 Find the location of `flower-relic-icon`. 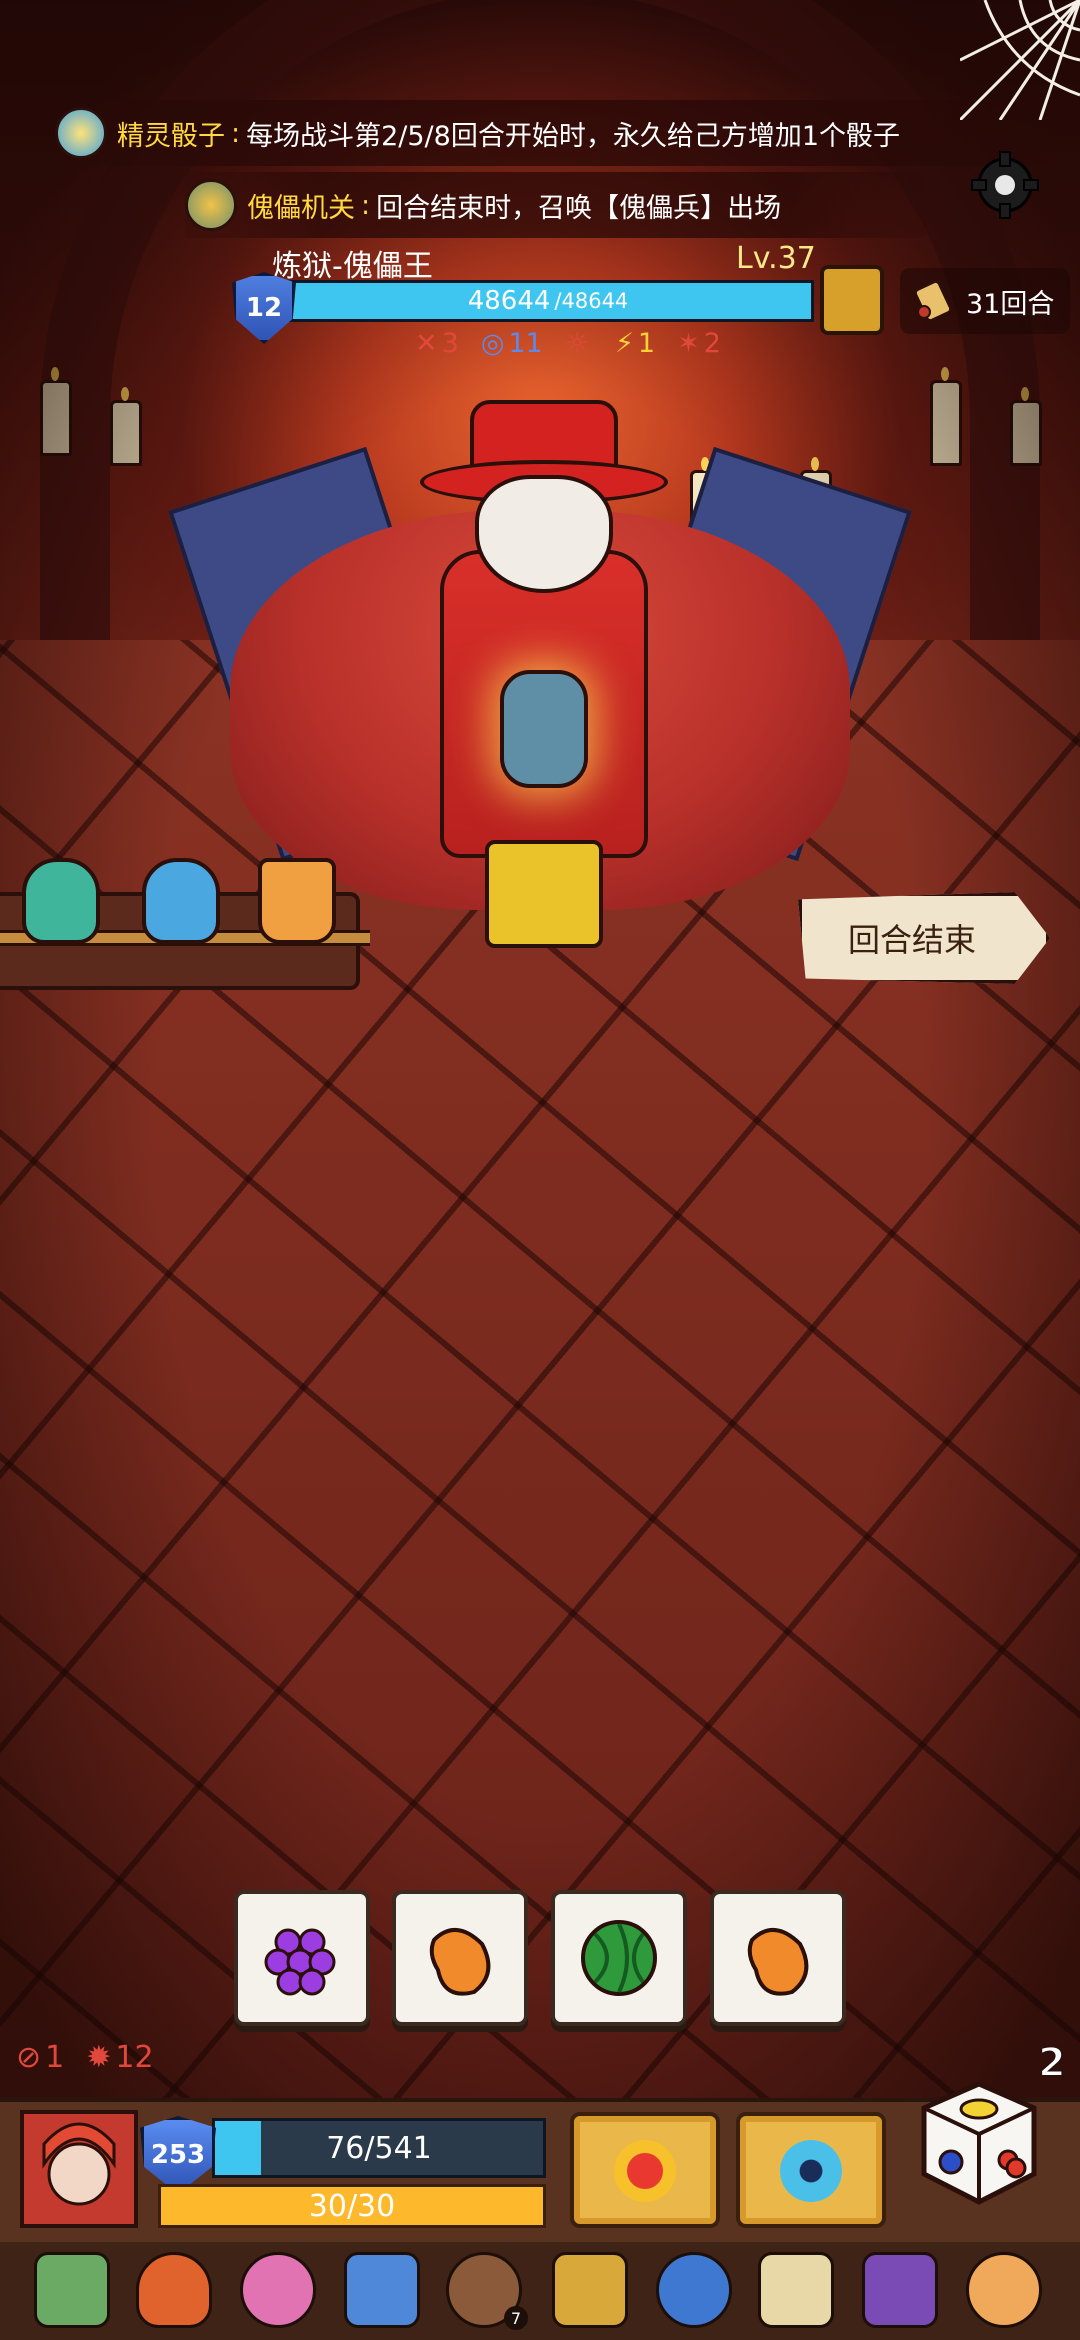

flower-relic-icon is located at coordinates (278, 2290).